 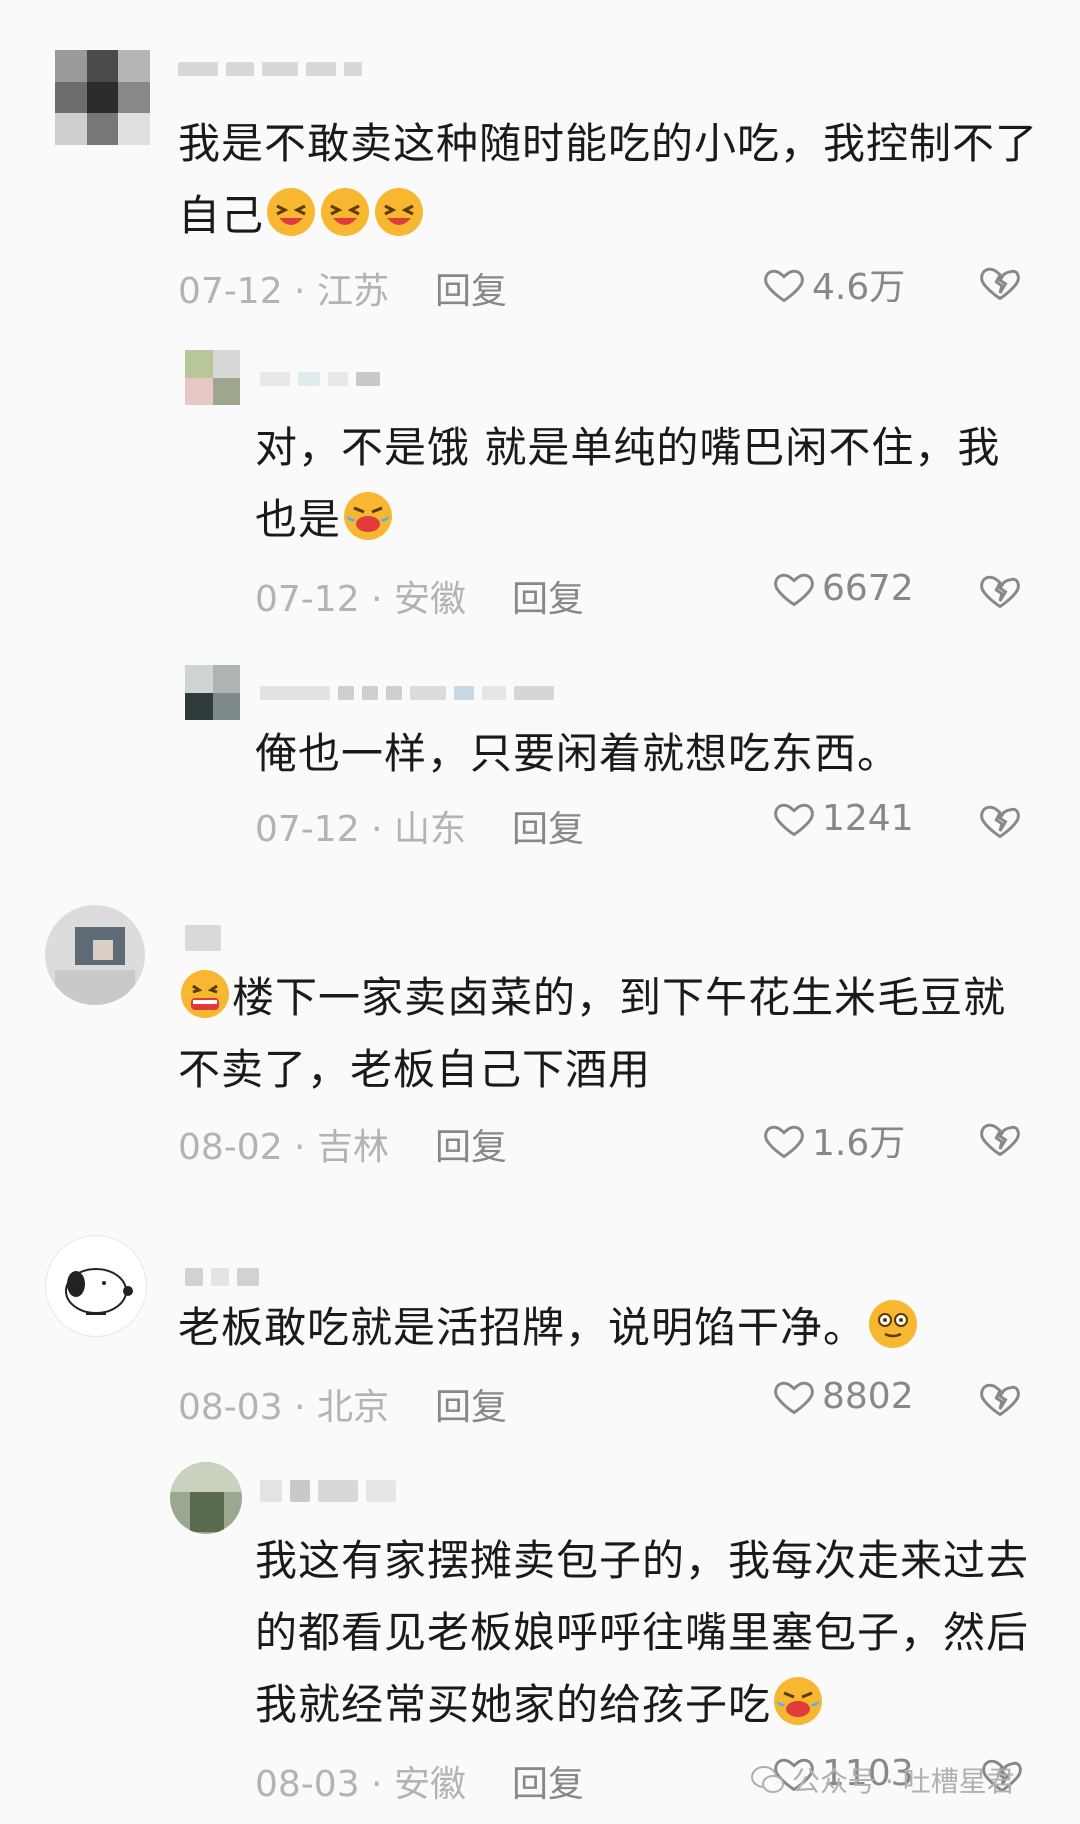 I want to click on date-location: 07-12 · 安徽, so click(x=360, y=599).